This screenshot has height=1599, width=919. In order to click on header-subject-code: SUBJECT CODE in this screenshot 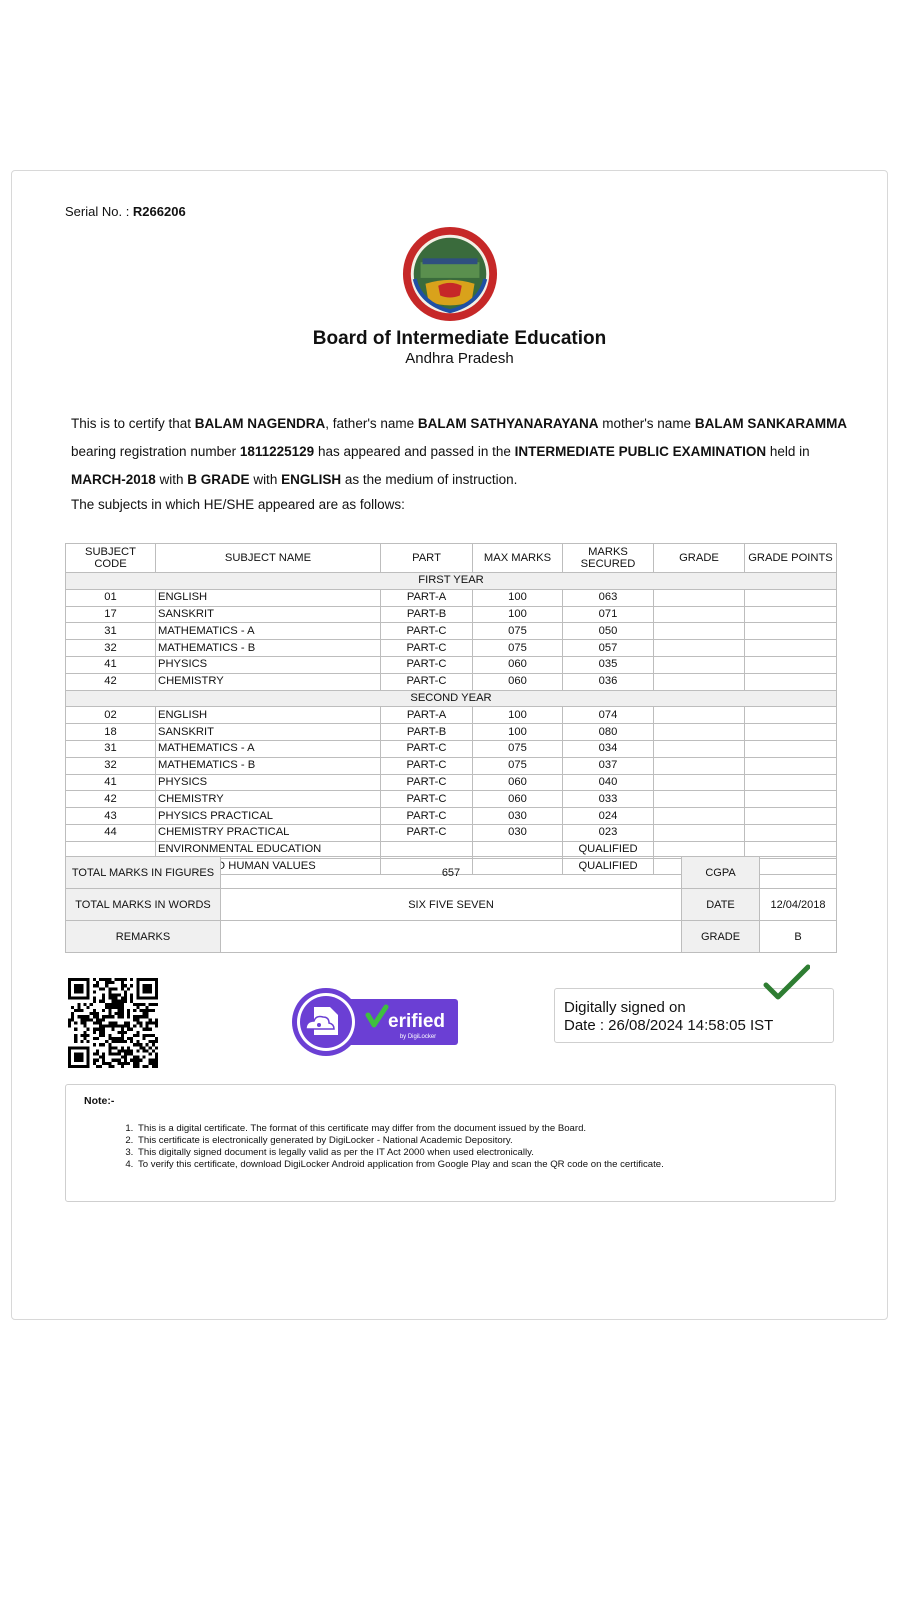, I will do `click(110, 558)`.